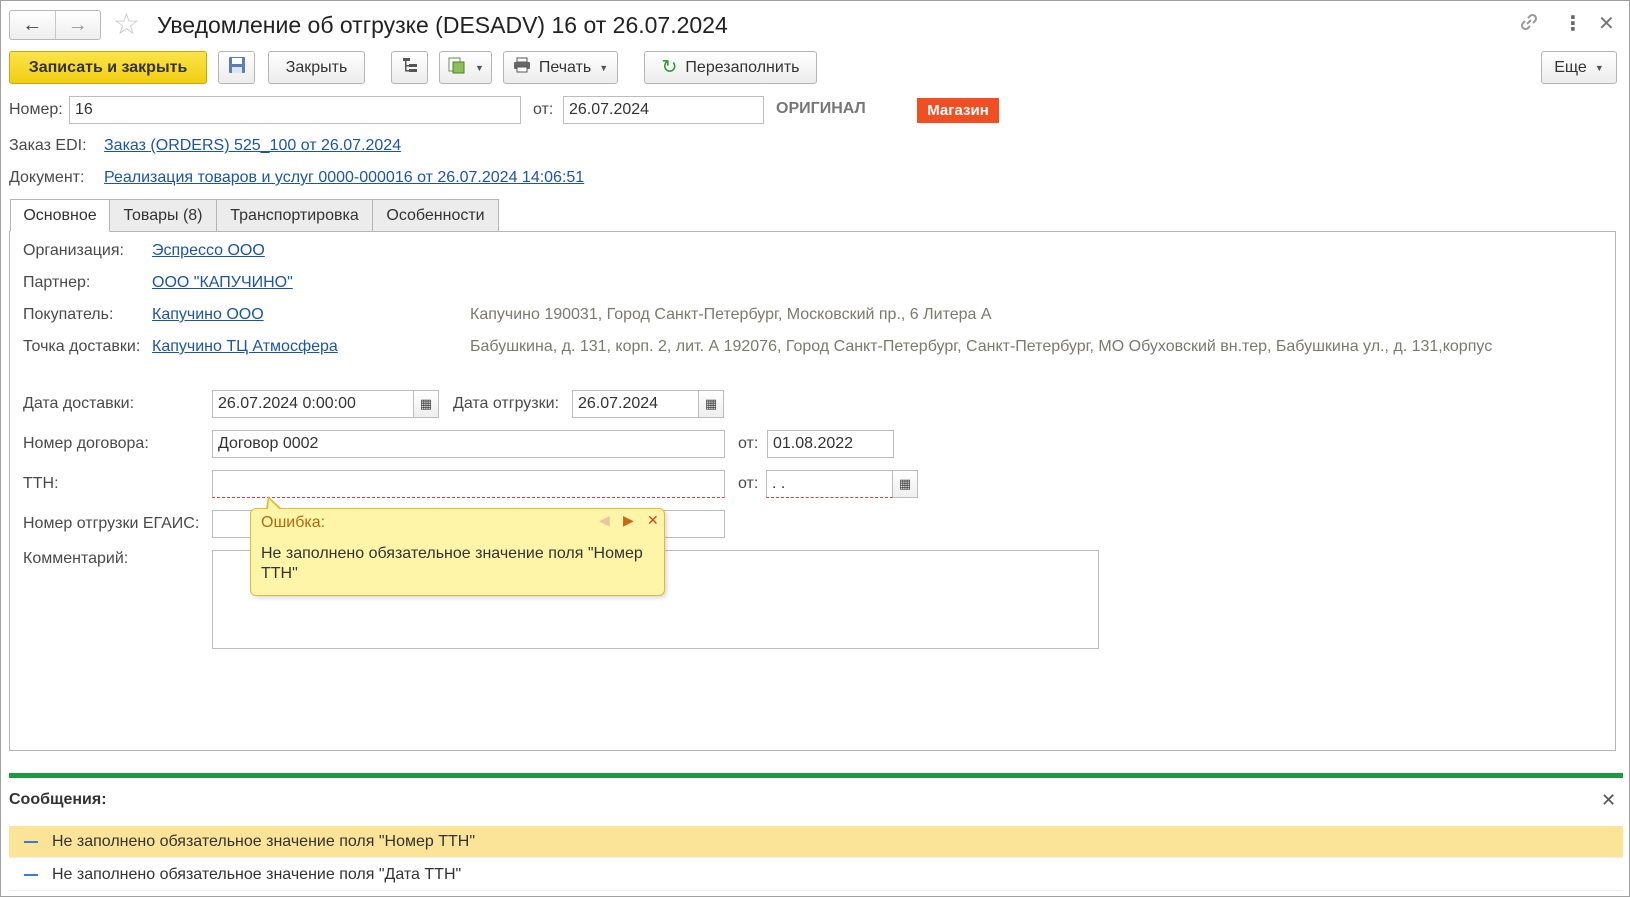 The width and height of the screenshot is (1630, 897). What do you see at coordinates (748, 483) in the screenshot?
I see `ttn-date-label: от:` at bounding box center [748, 483].